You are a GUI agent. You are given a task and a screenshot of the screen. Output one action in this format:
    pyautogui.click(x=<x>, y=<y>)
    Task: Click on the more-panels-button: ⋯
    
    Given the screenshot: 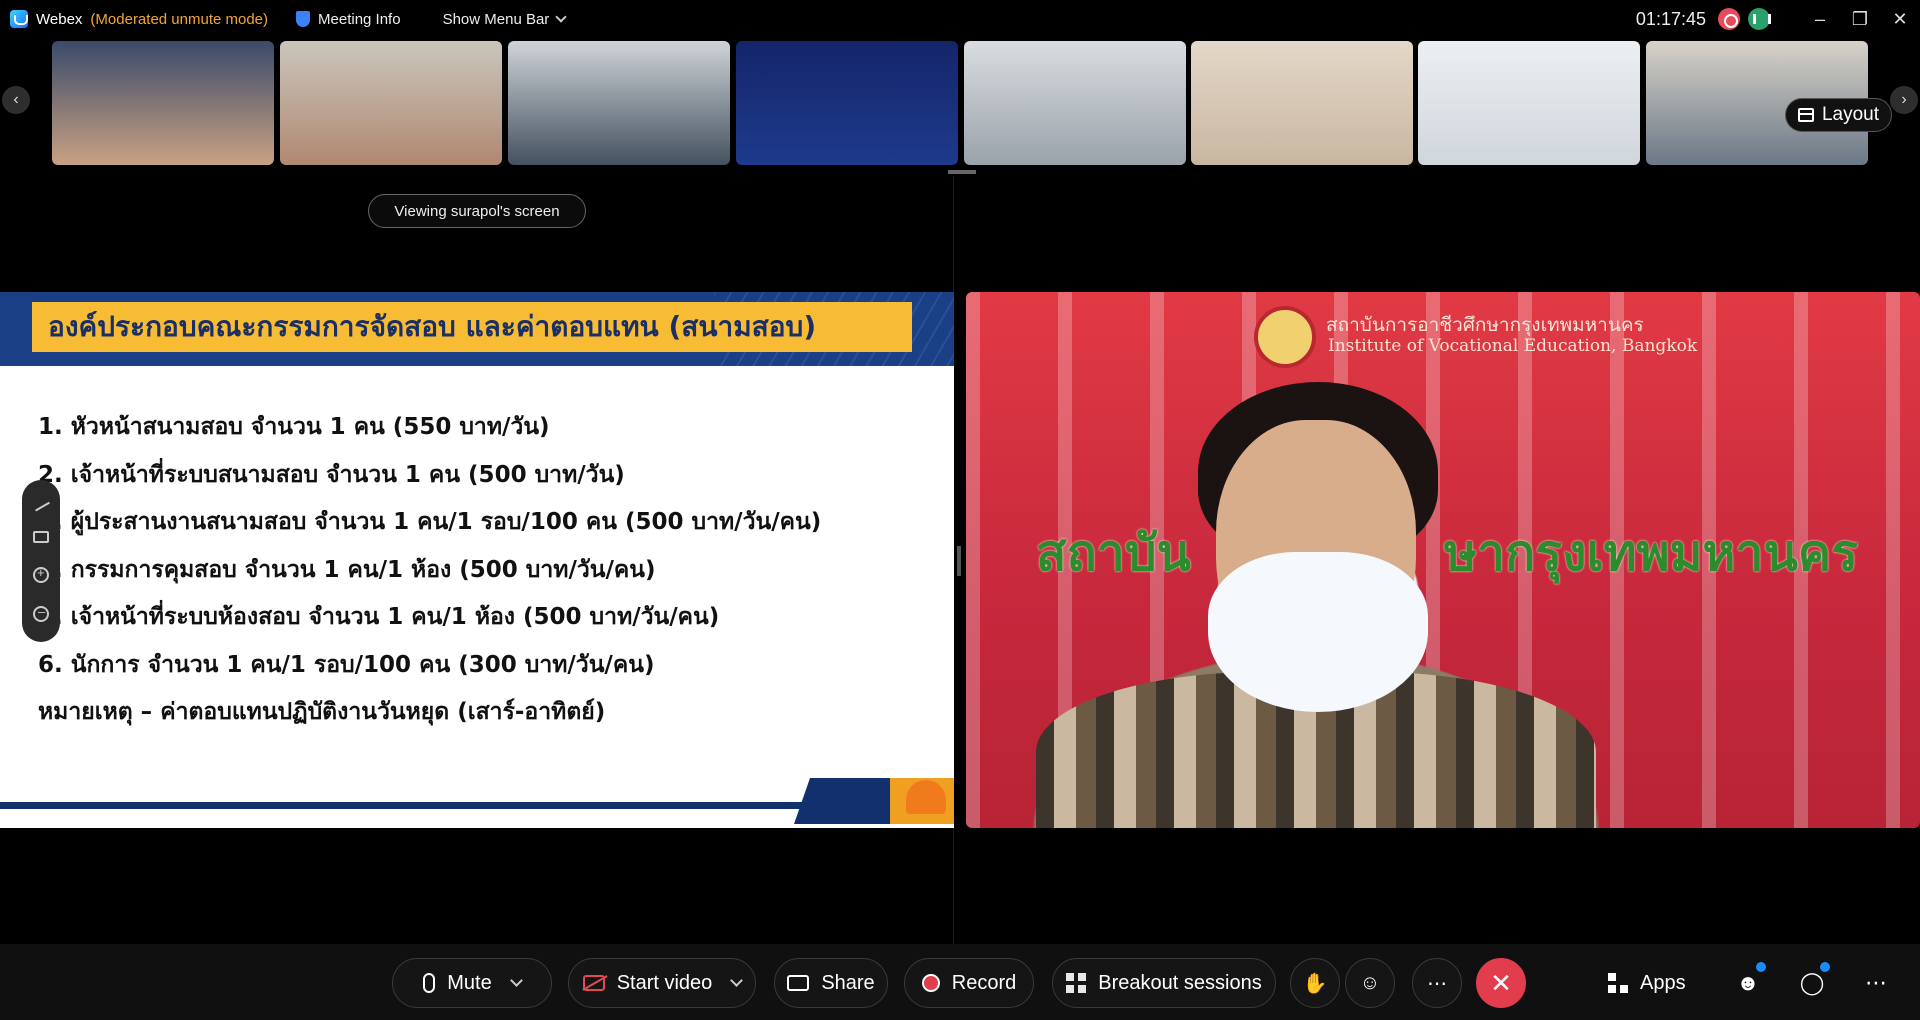 What is the action you would take?
    pyautogui.click(x=1876, y=983)
    